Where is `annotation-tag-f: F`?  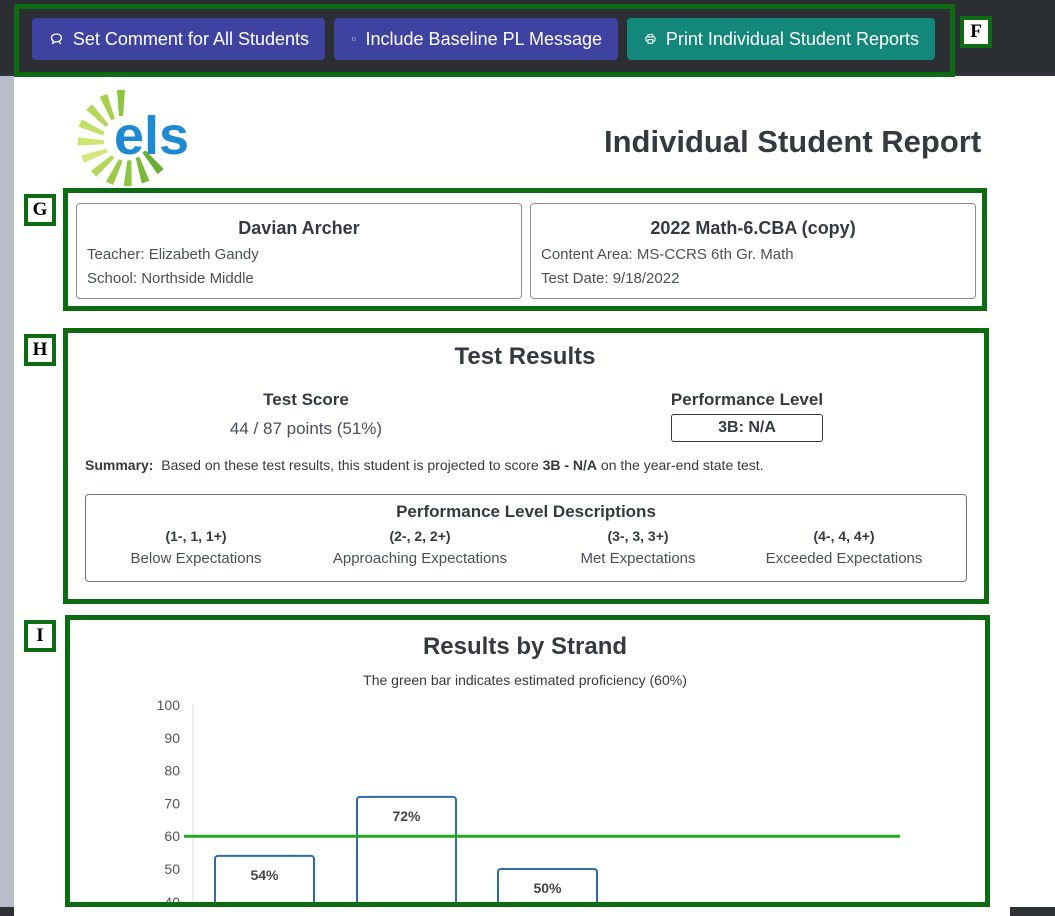 annotation-tag-f: F is located at coordinates (976, 32).